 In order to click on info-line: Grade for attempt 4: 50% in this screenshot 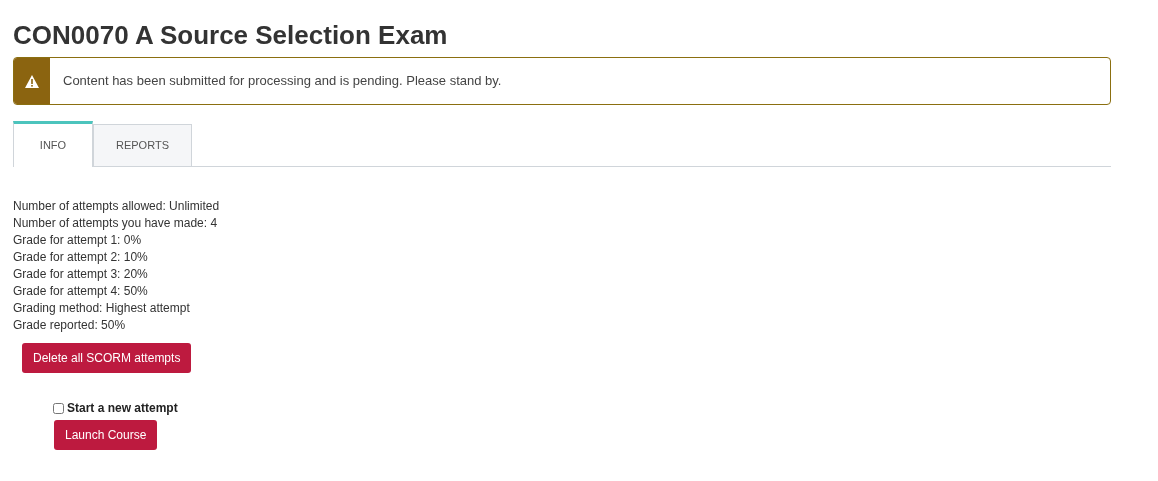, I will do `click(81, 291)`.